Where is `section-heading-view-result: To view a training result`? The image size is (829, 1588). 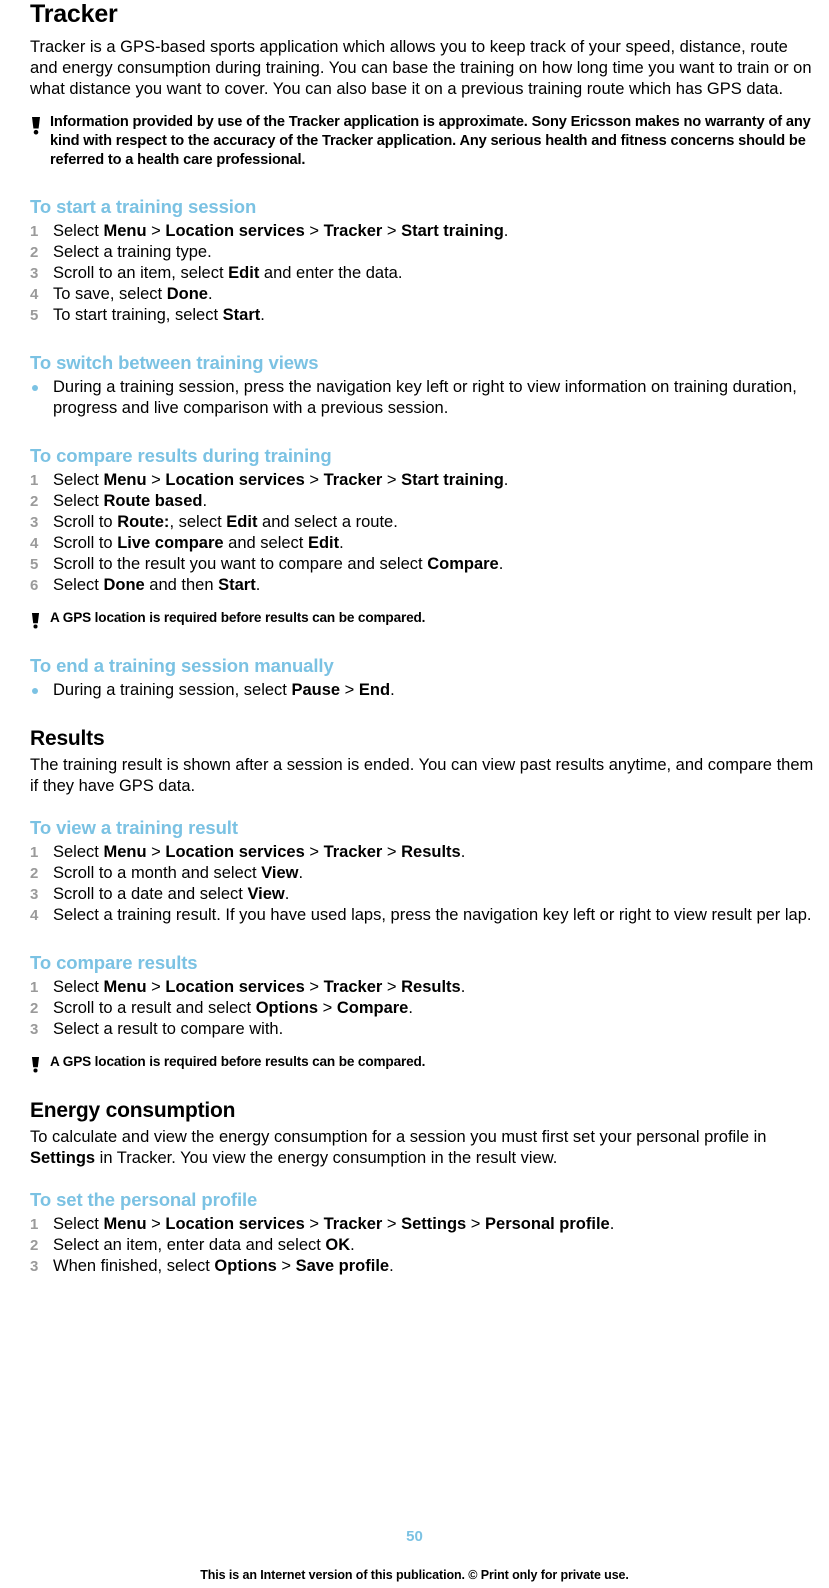
section-heading-view-result: To view a training result is located at coordinates (134, 827).